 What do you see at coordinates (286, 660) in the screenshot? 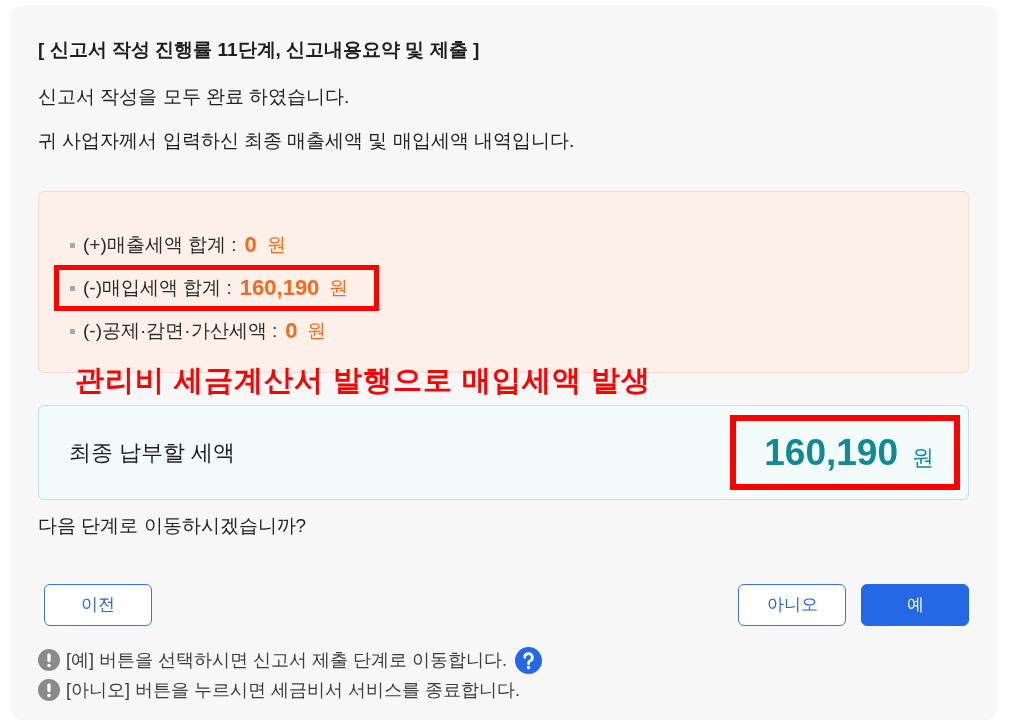
I see `notice-text: [예] 버튼을 선택하시면 신고서 제출 단계로 이동합니다.` at bounding box center [286, 660].